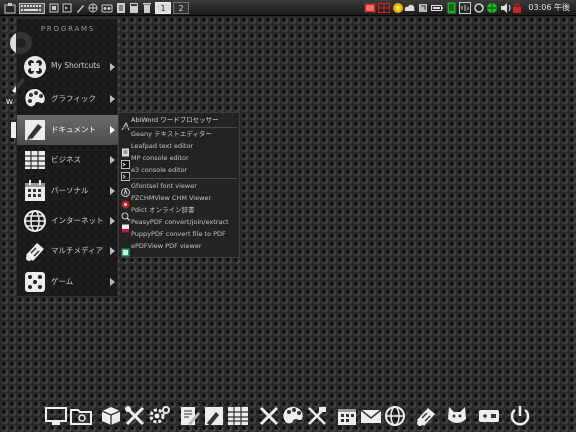  What do you see at coordinates (67, 8) in the screenshot?
I see `terminal-icon` at bounding box center [67, 8].